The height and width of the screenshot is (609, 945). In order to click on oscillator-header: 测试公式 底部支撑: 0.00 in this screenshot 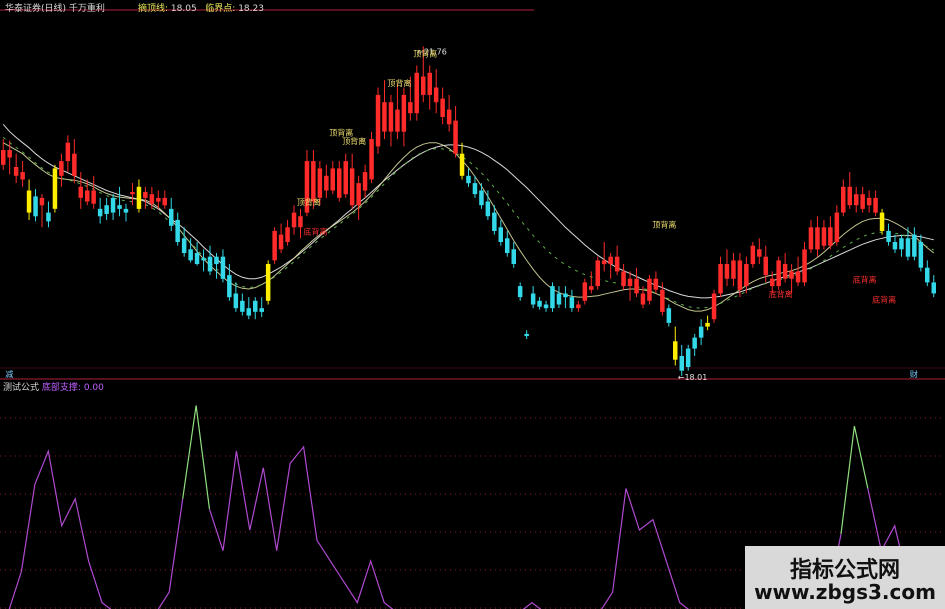, I will do `click(53, 386)`.